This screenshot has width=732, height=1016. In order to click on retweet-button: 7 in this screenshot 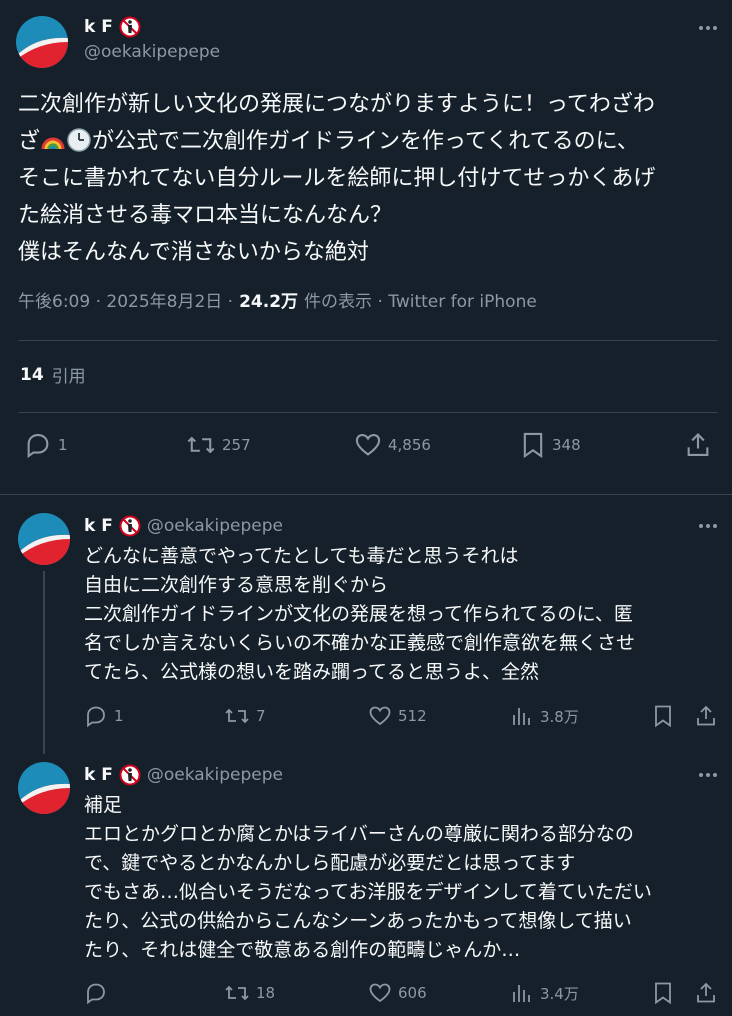, I will do `click(245, 716)`.